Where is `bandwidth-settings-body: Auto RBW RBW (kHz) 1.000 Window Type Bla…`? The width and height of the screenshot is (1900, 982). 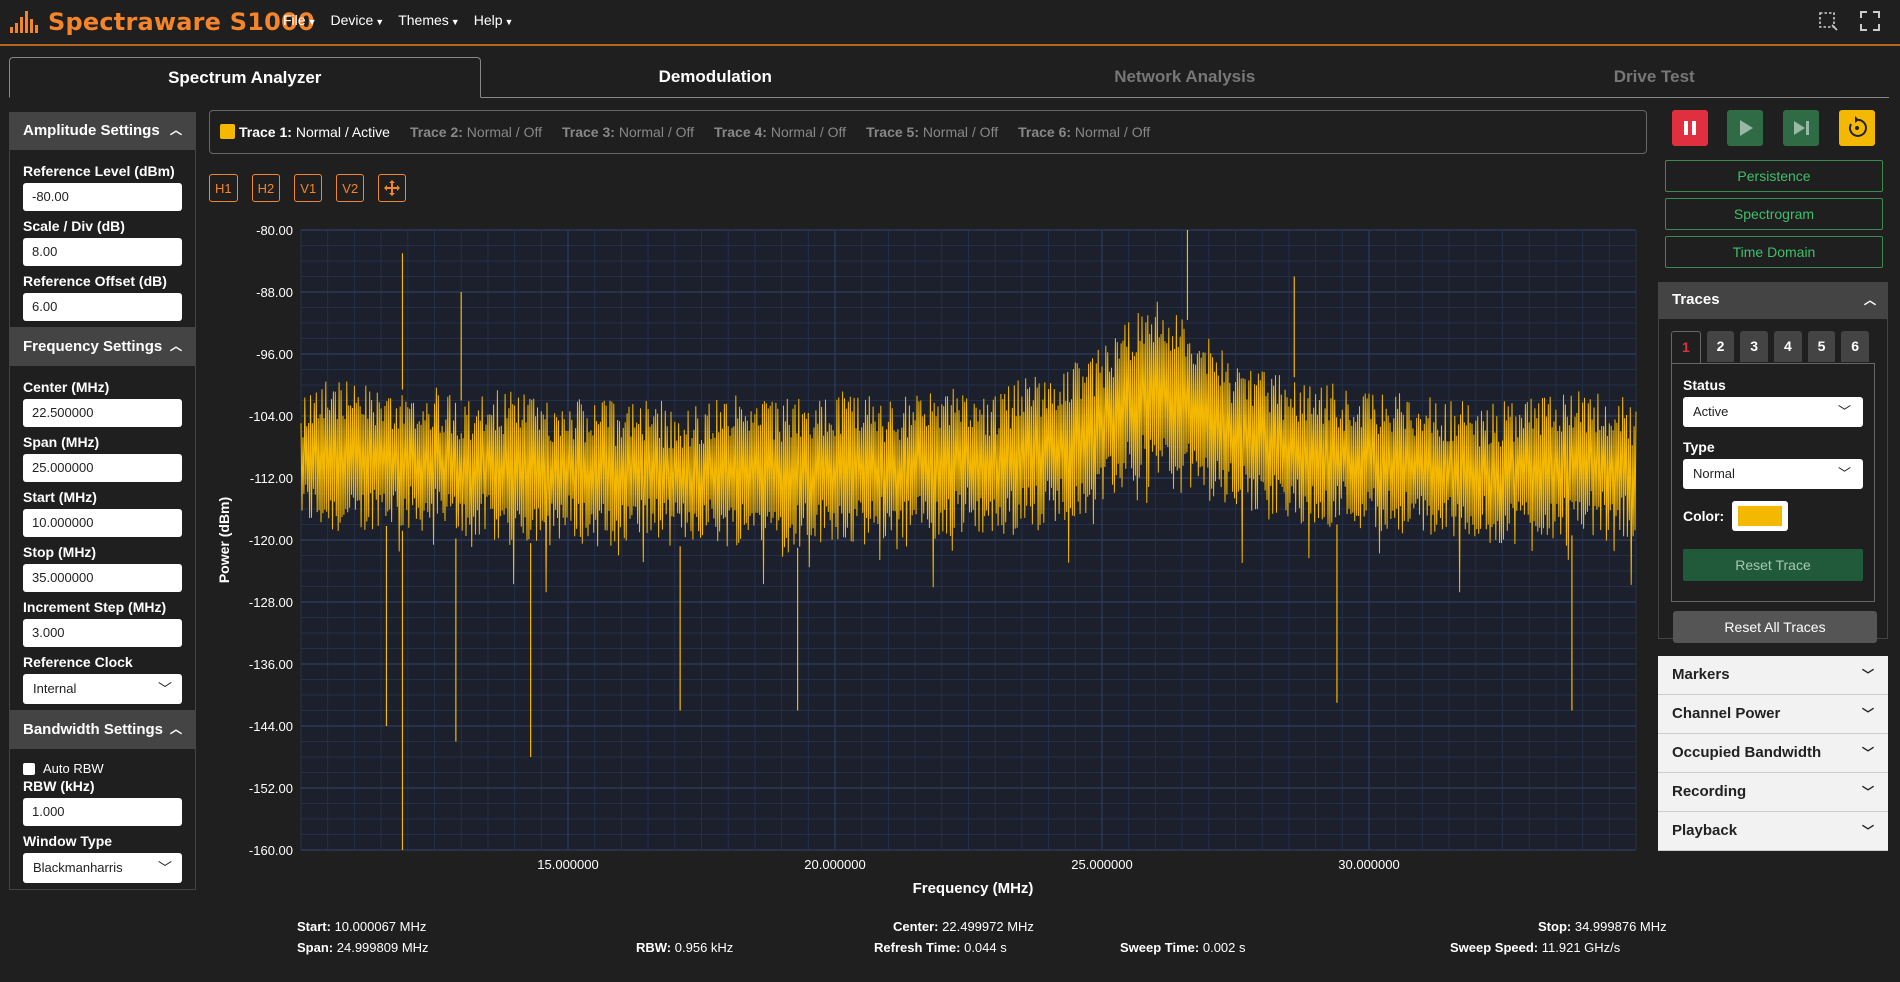 bandwidth-settings-body: Auto RBW RBW (kHz) 1.000 Window Type Bla… is located at coordinates (102, 819).